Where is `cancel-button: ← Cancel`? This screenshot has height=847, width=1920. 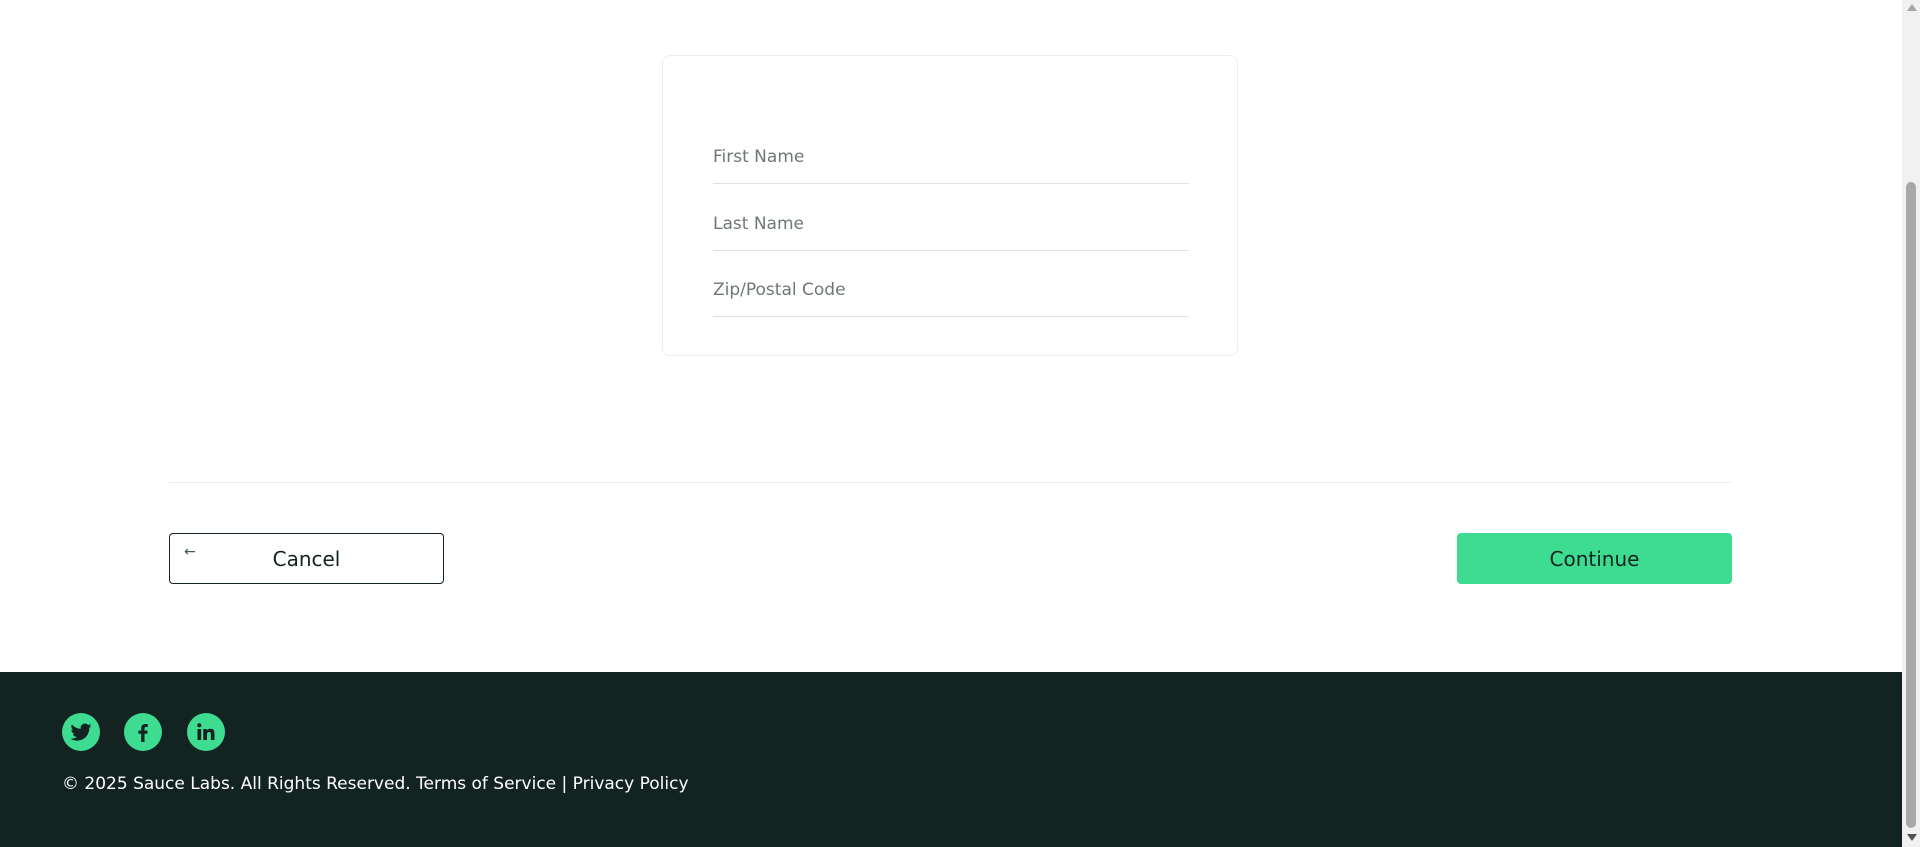 cancel-button: ← Cancel is located at coordinates (306, 558).